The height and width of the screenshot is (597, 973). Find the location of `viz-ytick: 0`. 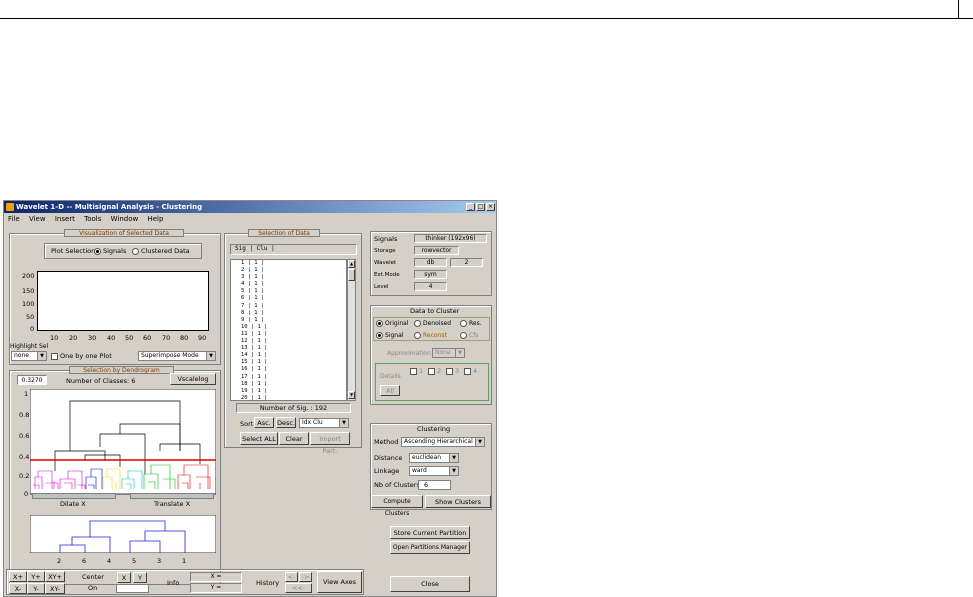

viz-ytick: 0 is located at coordinates (32, 329).